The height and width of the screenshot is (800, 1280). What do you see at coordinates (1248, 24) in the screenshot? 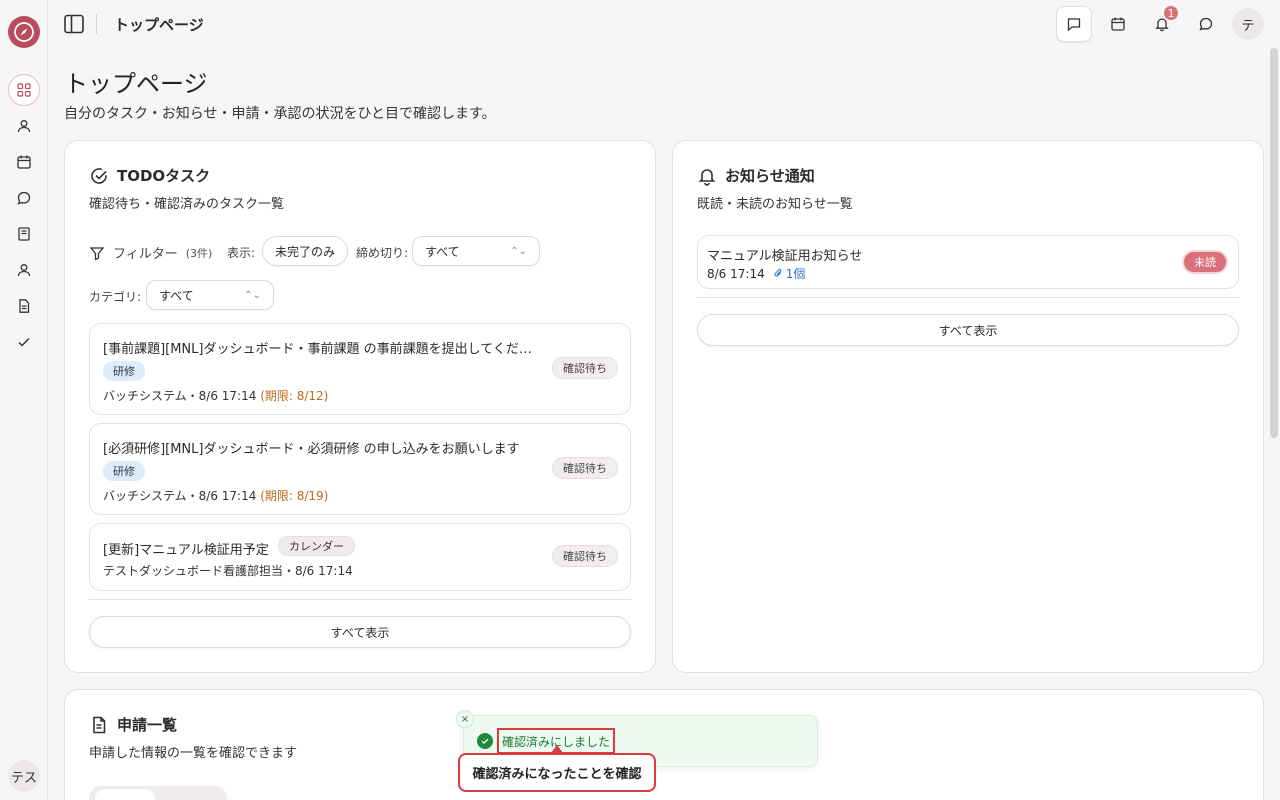
I see `user-avatar: テ` at bounding box center [1248, 24].